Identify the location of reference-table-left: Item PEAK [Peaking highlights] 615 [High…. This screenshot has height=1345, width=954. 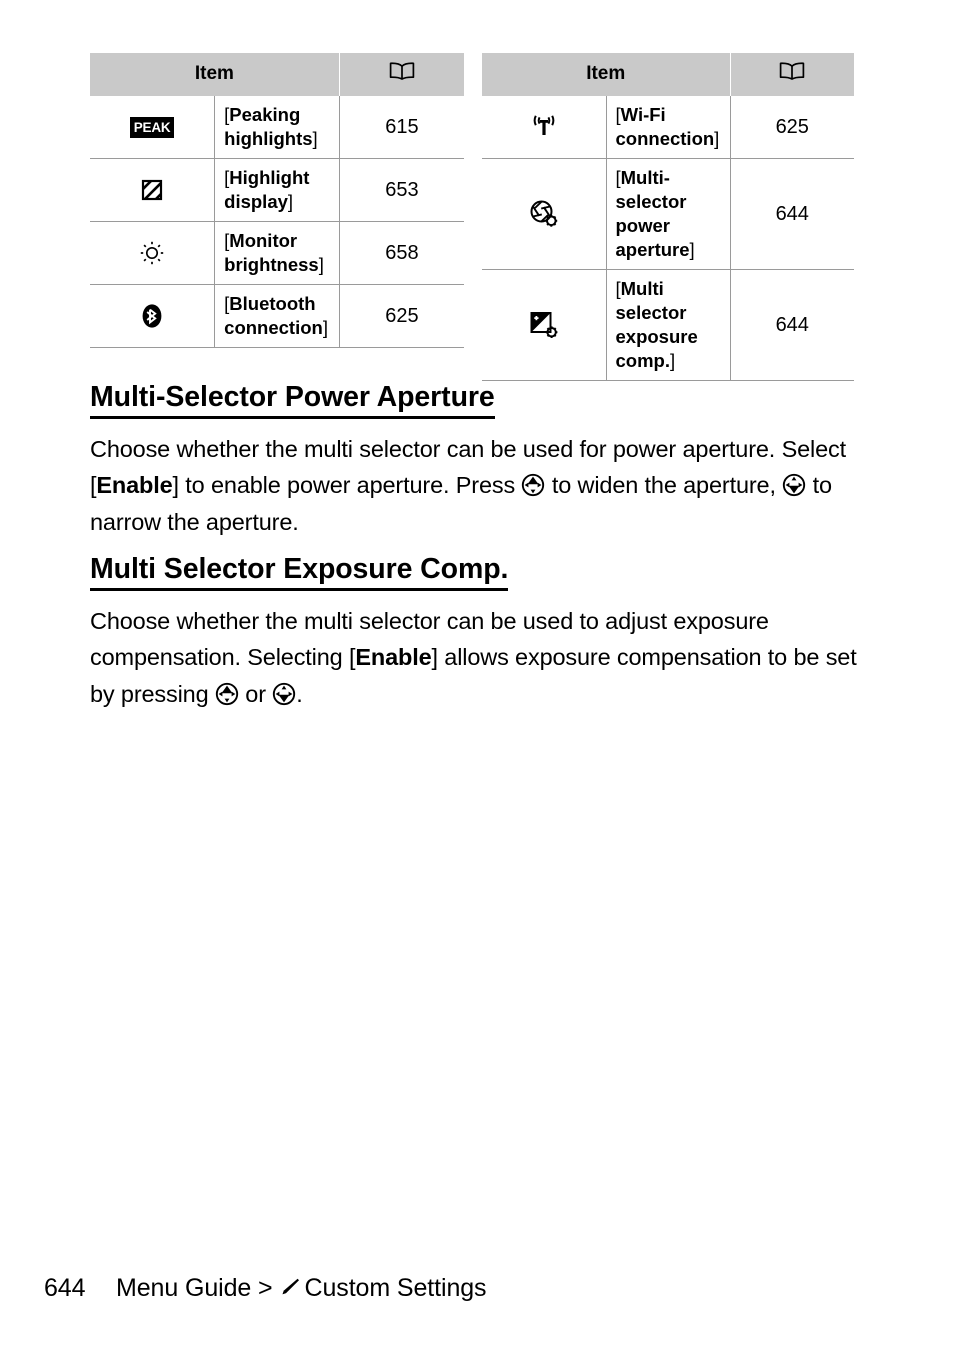
(277, 201).